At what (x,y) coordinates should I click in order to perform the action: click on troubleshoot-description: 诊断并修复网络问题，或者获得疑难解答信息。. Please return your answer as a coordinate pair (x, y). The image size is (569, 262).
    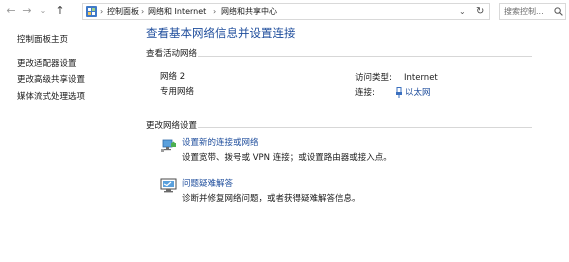
    Looking at the image, I should click on (271, 199).